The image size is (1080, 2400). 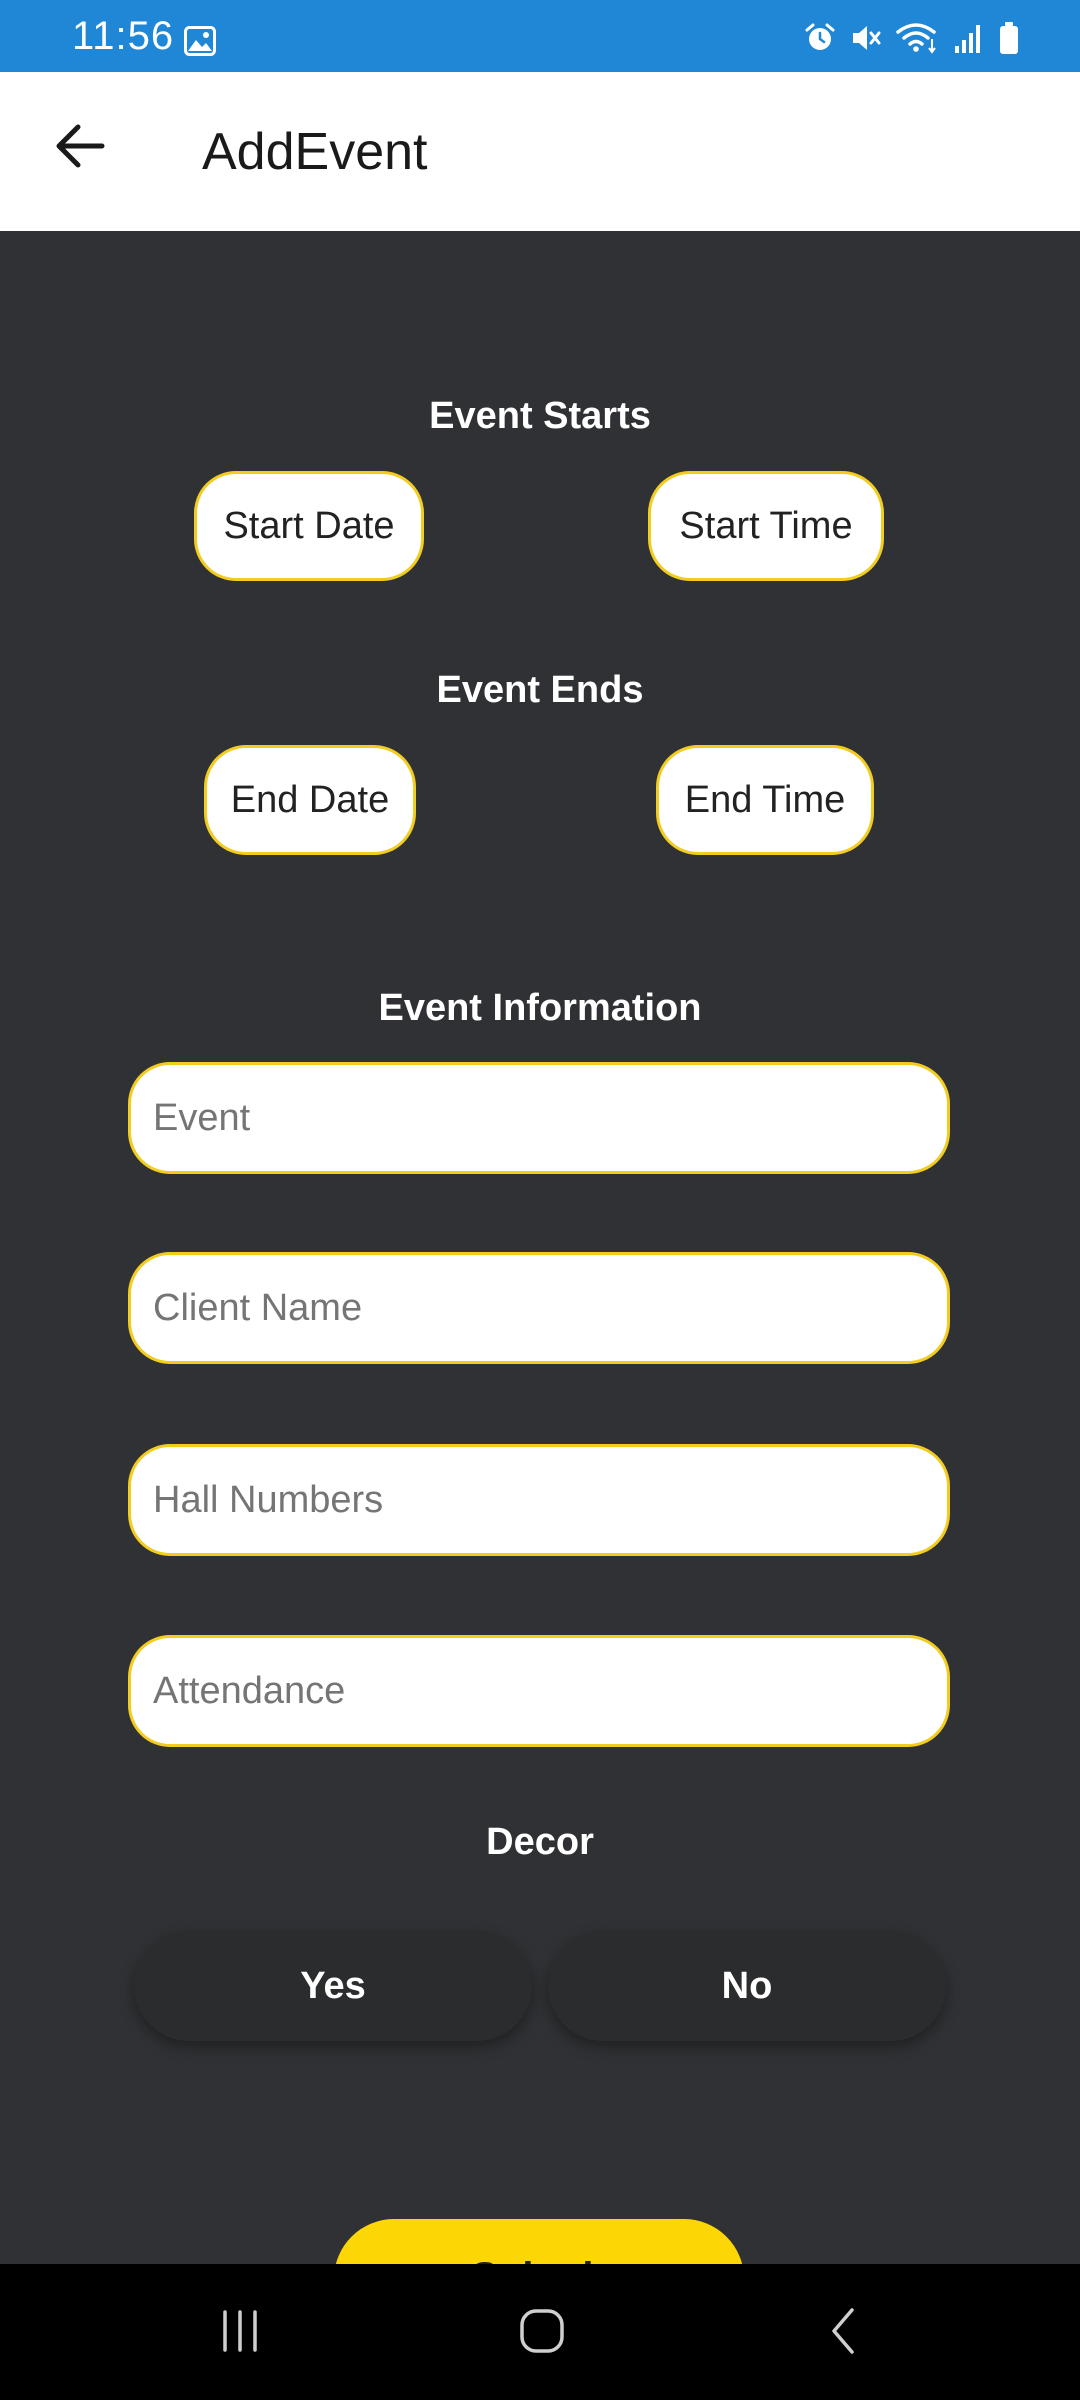 I want to click on system-nav-bar, so click(x=540, y=2332).